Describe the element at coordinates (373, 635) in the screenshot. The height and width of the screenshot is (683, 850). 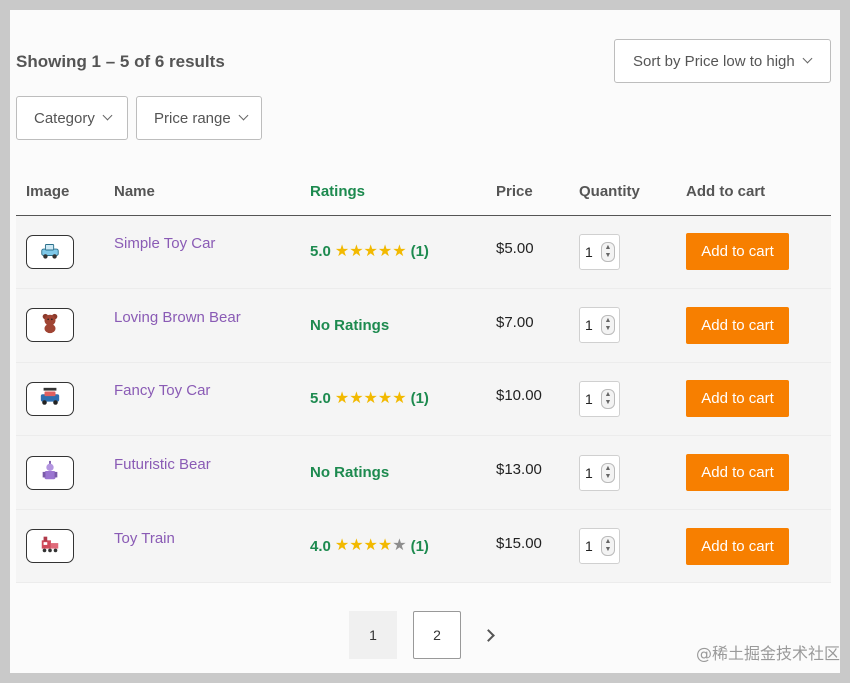
I see `page-1-button: 1` at that location.